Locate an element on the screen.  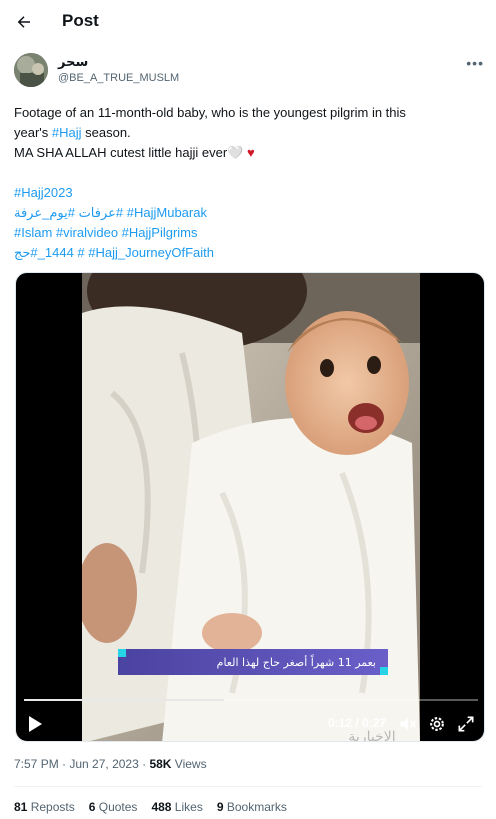
post-date: Jun 27, 2023 is located at coordinates (103, 764).